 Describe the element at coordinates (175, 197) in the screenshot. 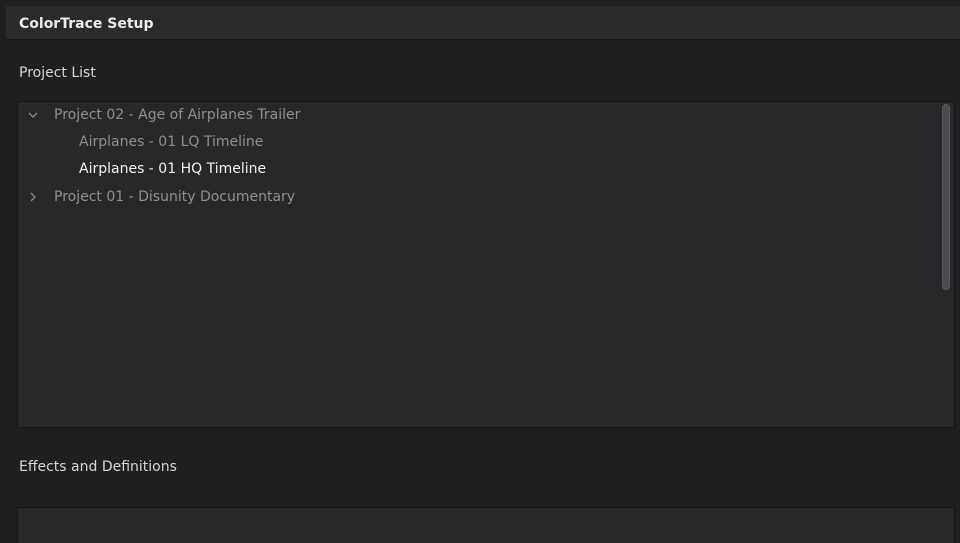

I see `project-name: Project 01 - Disunity Documentary` at that location.